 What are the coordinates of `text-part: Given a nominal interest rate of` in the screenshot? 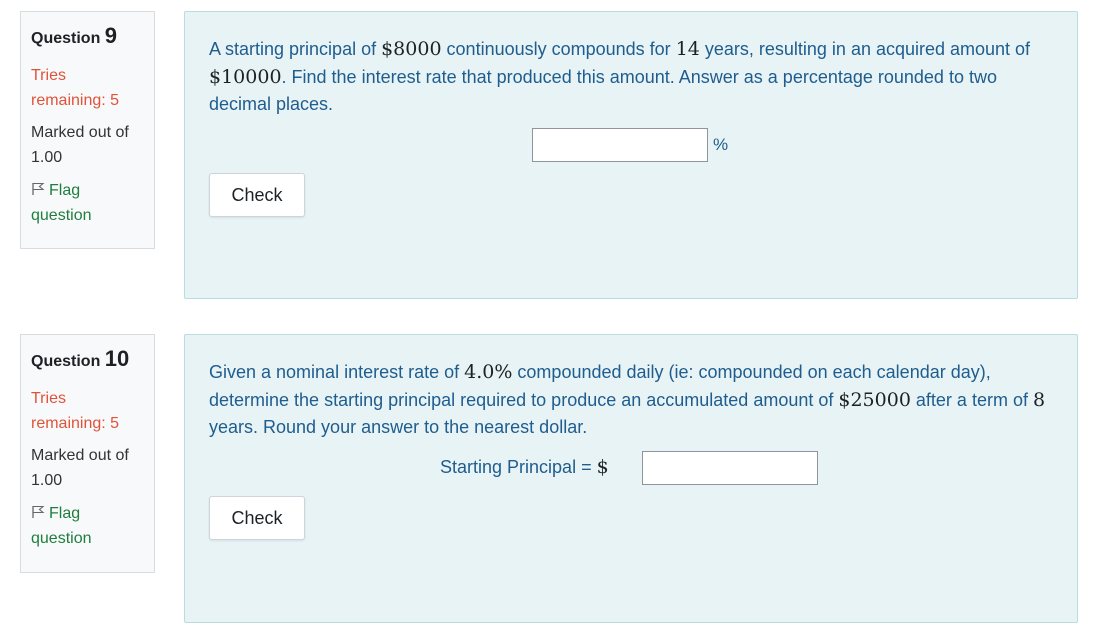 It's located at (337, 372).